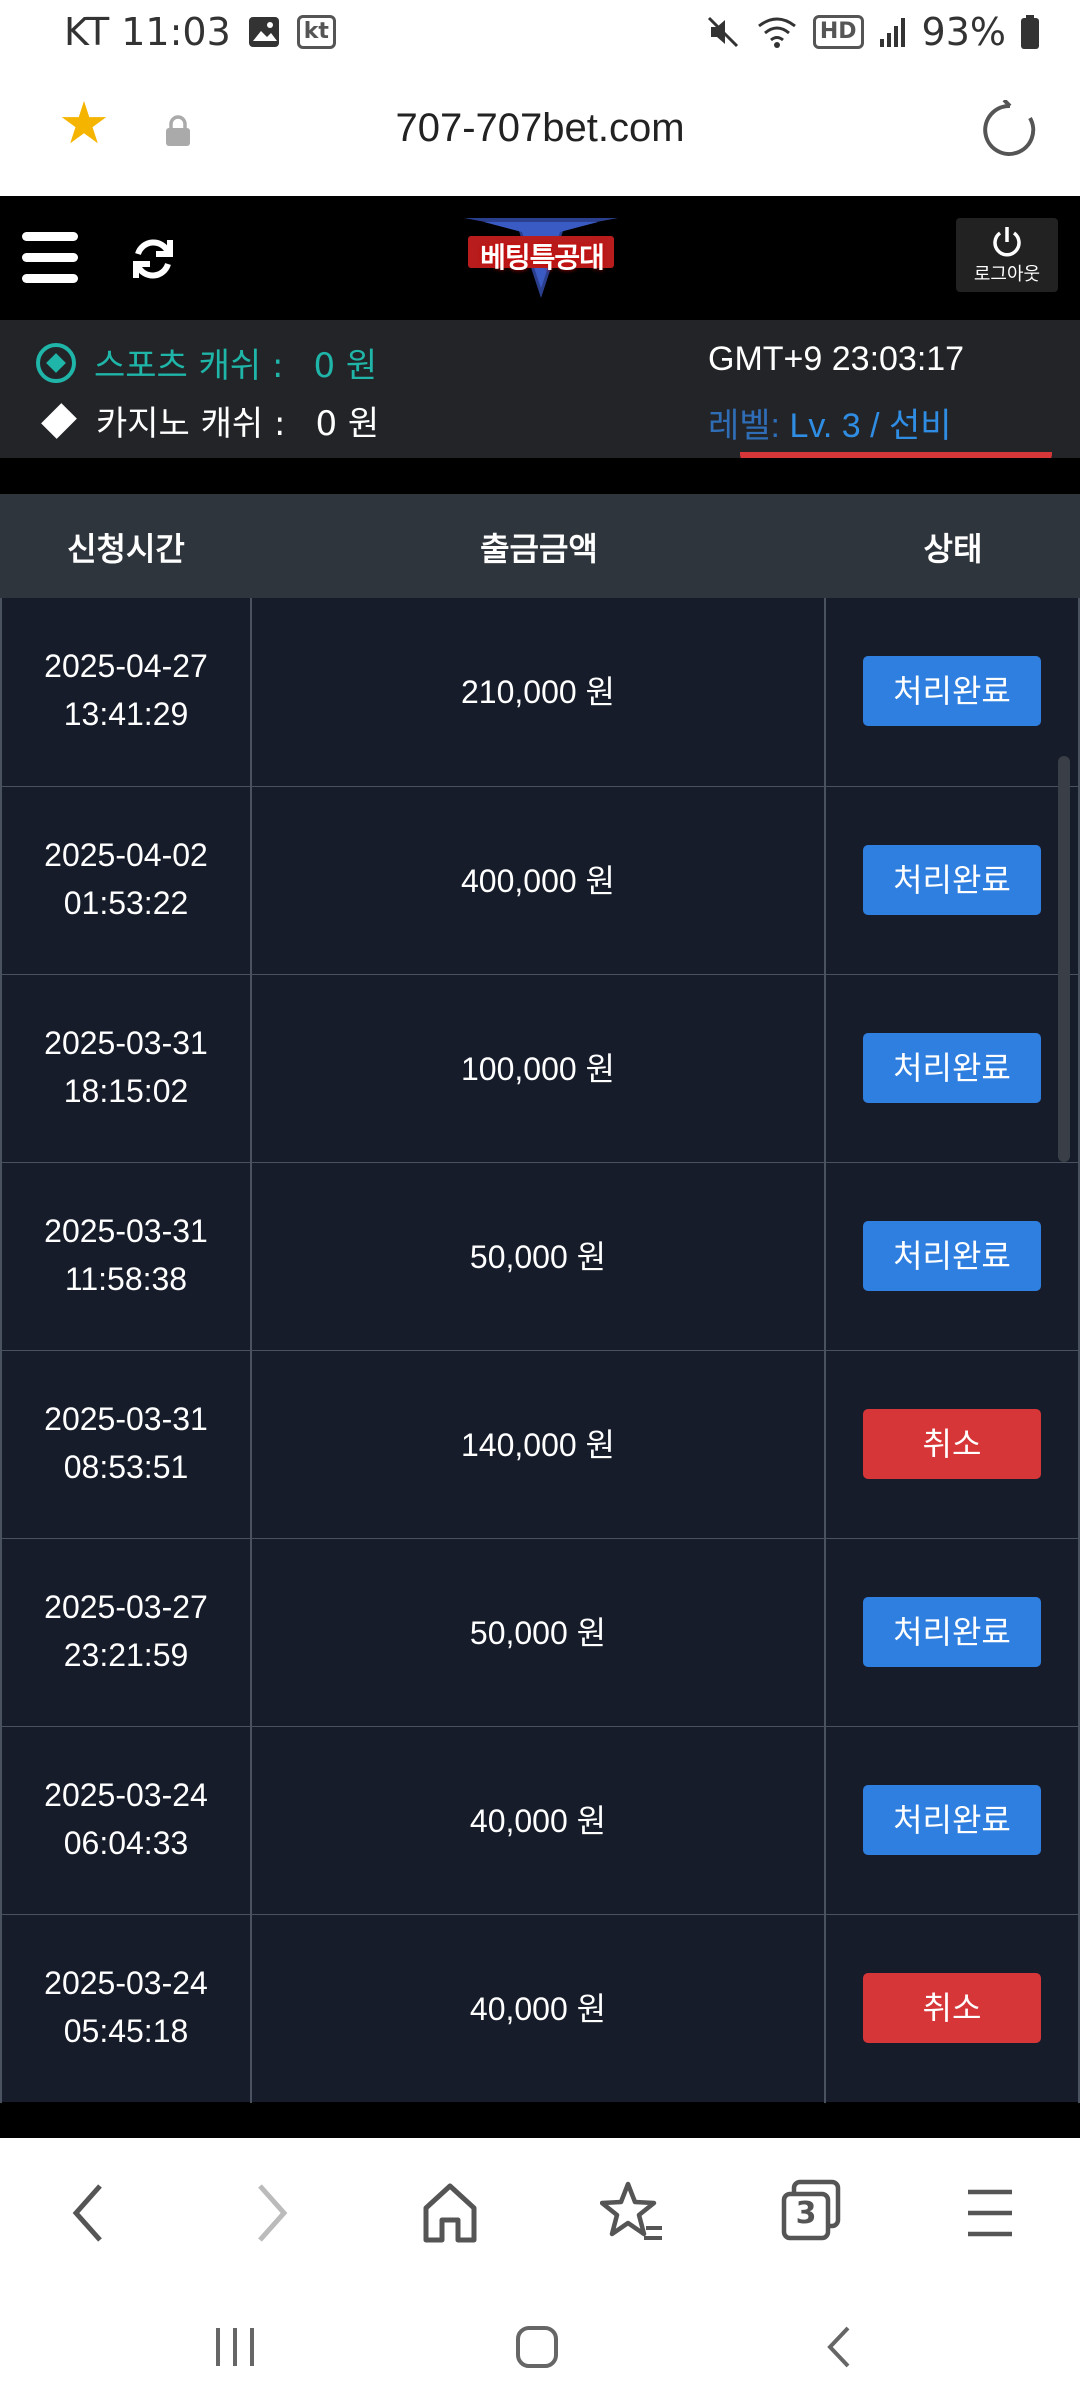 Image resolution: width=1080 pixels, height=2408 pixels. What do you see at coordinates (633, 2213) in the screenshot?
I see `bookmarks-icon` at bounding box center [633, 2213].